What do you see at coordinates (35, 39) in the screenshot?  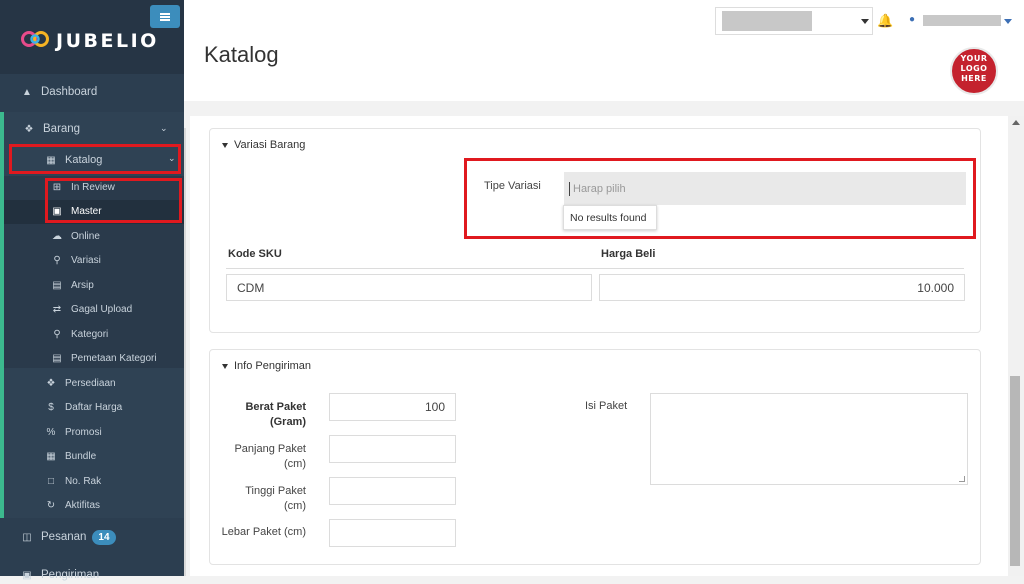 I see `jubelio-logo-icon` at bounding box center [35, 39].